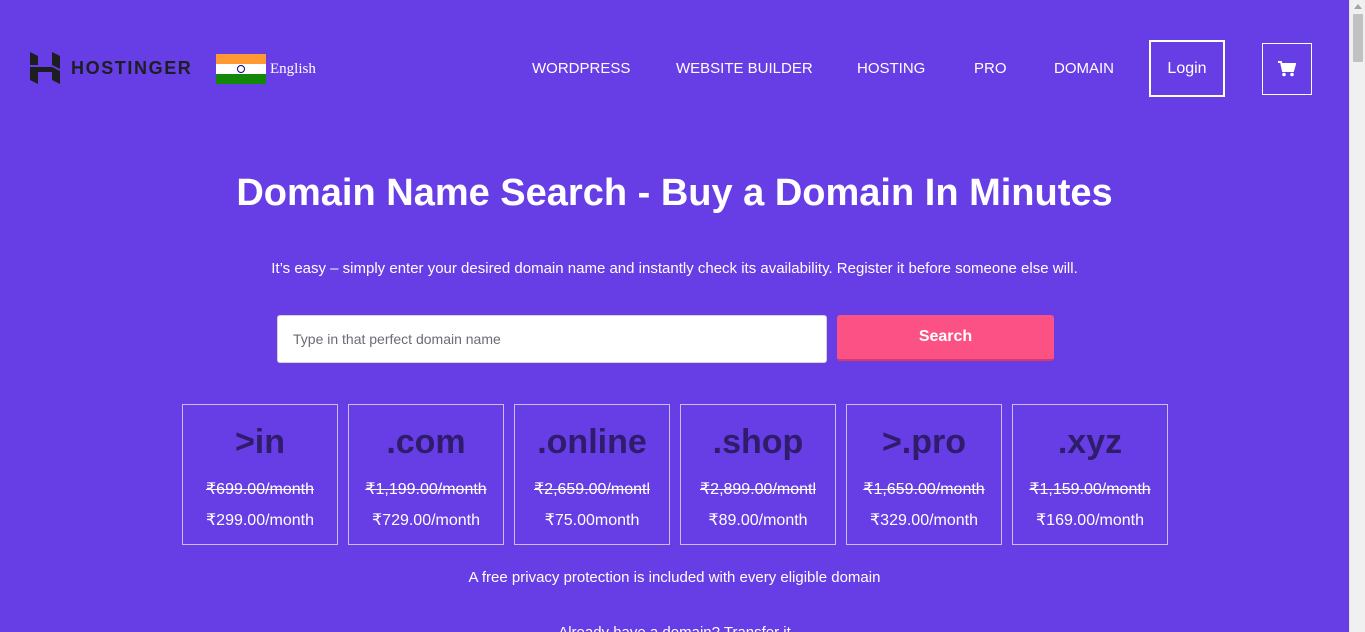  What do you see at coordinates (891, 69) in the screenshot?
I see `nav-hosting: HOSTING` at bounding box center [891, 69].